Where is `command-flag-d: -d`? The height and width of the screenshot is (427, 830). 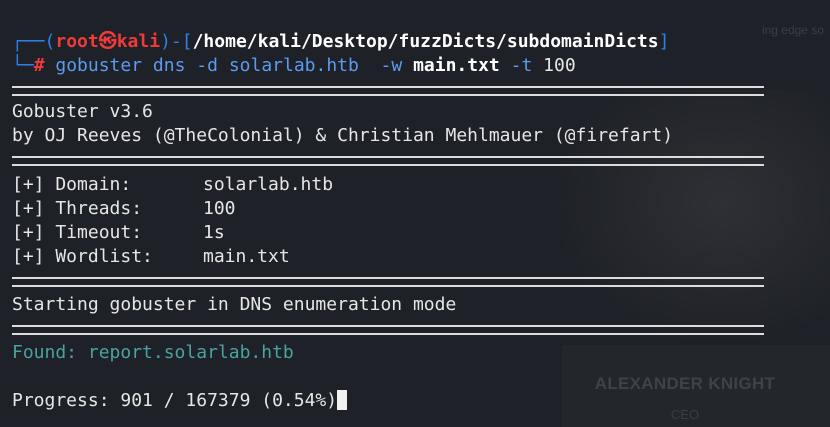 command-flag-d: -d is located at coordinates (207, 65).